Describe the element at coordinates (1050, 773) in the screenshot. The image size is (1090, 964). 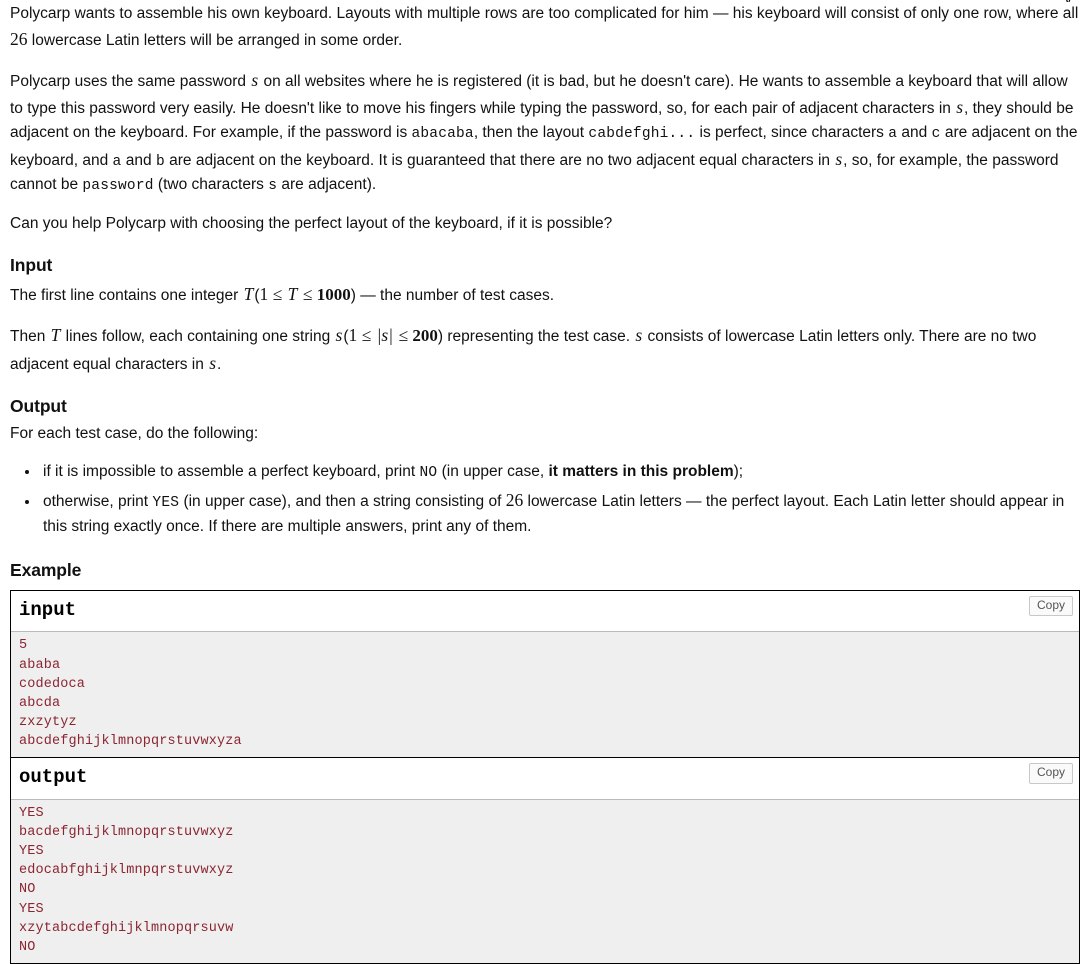
I see `copy-output-button: Copy` at that location.